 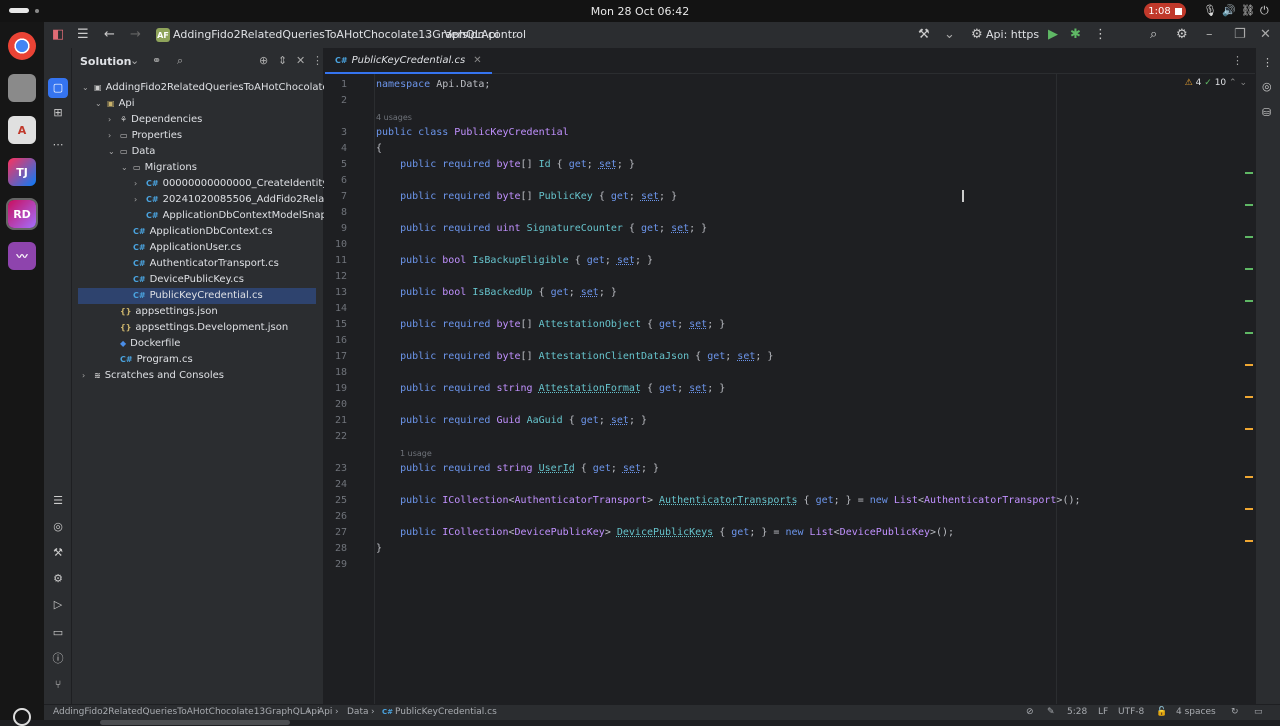 What do you see at coordinates (336, 420) in the screenshot?
I see `line-number: 21` at bounding box center [336, 420].